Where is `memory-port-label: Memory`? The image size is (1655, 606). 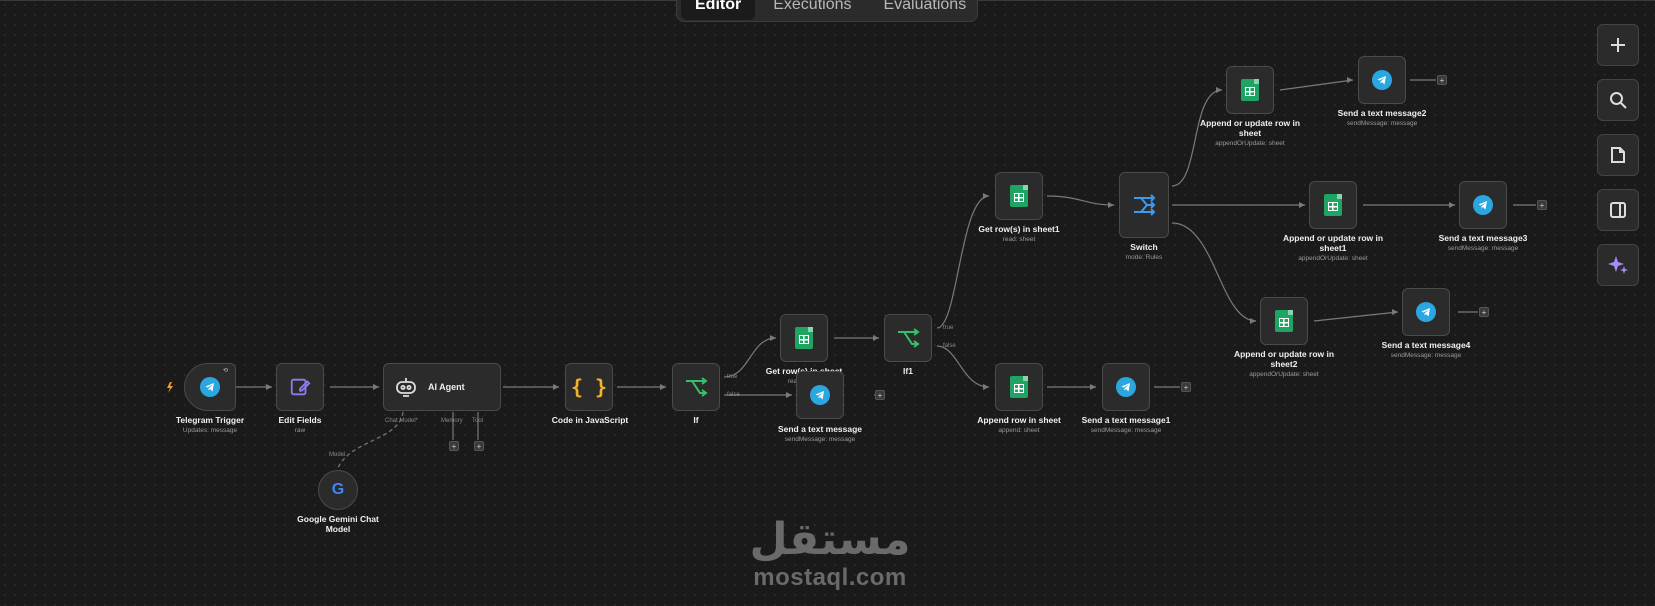
memory-port-label: Memory is located at coordinates (452, 421).